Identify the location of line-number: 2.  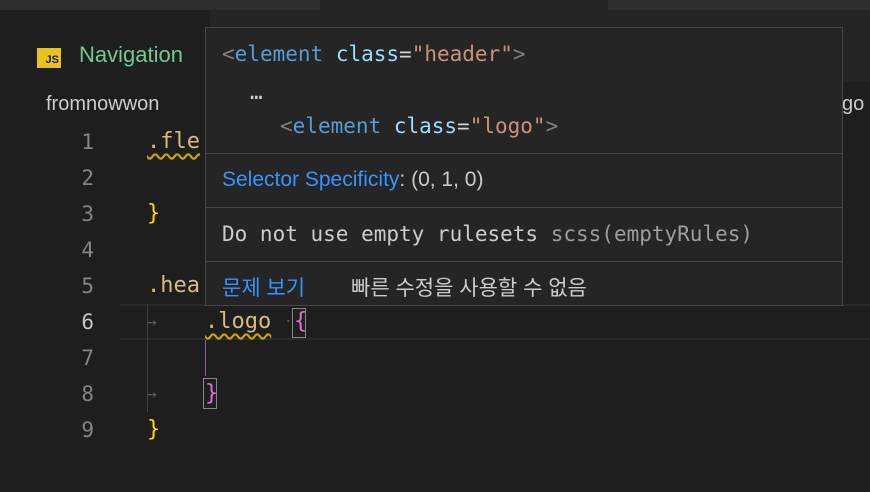
(87, 178).